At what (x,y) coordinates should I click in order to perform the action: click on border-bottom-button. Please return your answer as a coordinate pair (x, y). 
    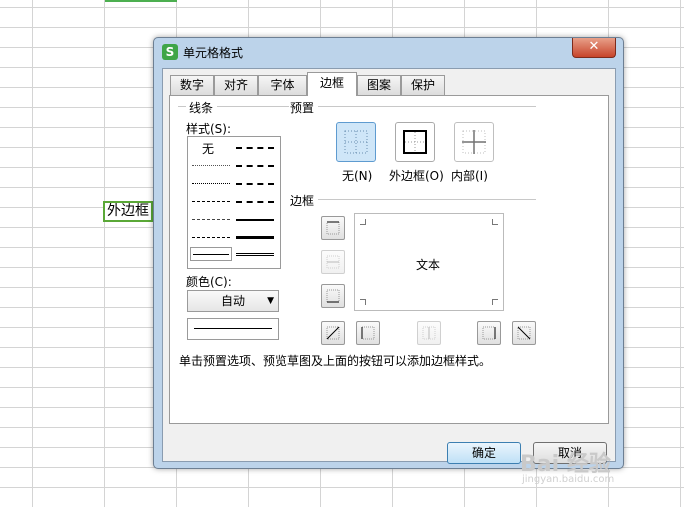
    Looking at the image, I should click on (333, 296).